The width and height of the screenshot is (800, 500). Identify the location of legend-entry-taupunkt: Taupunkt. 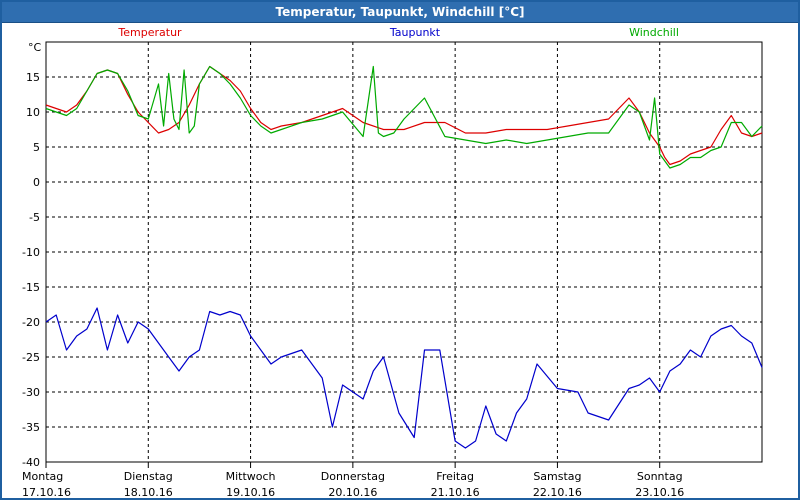
(415, 32).